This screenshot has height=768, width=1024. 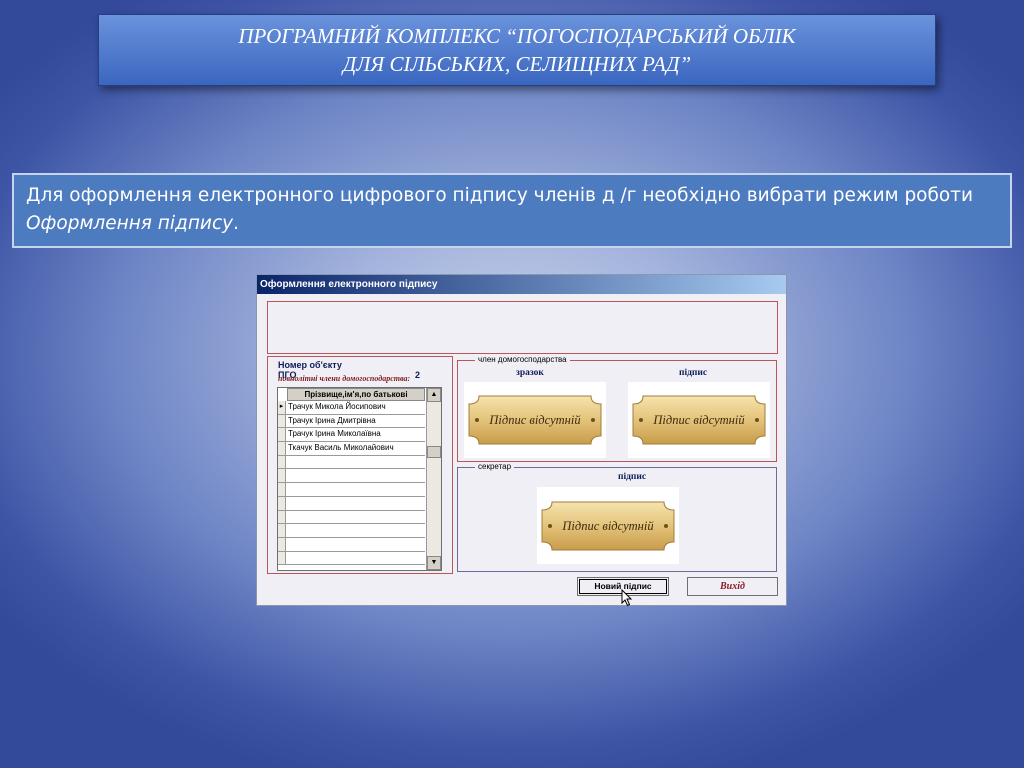 What do you see at coordinates (434, 563) in the screenshot?
I see `scroll-down-button: ▼` at bounding box center [434, 563].